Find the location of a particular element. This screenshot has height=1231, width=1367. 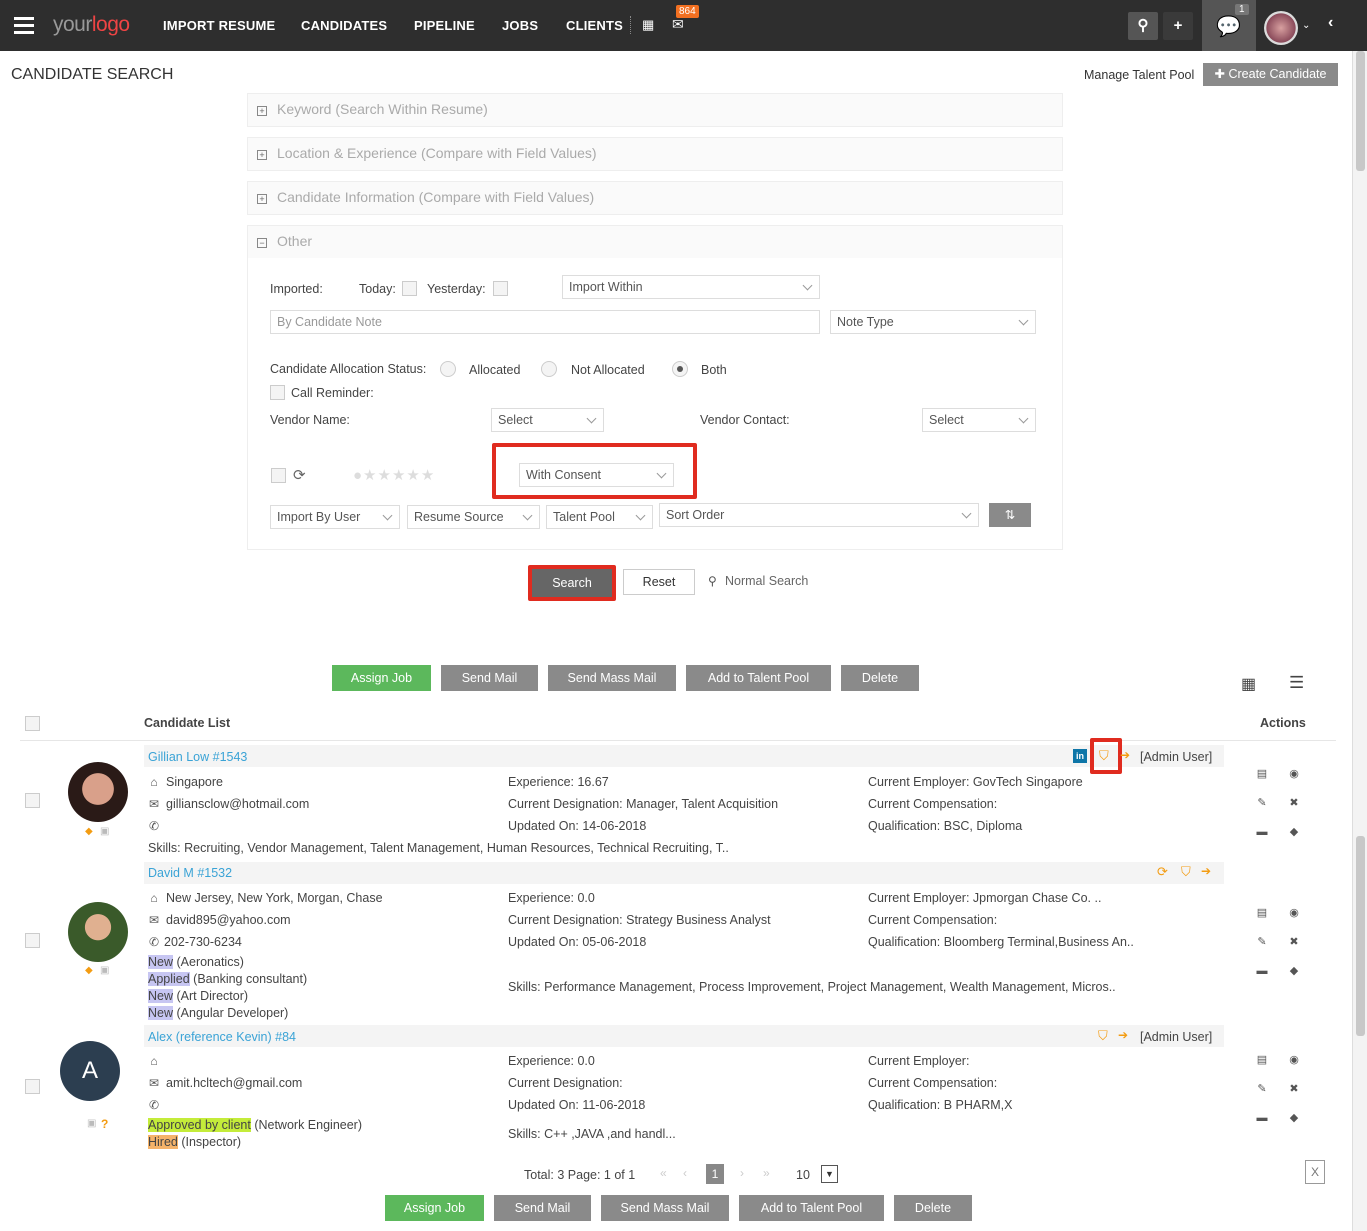

current-page-button: 1 is located at coordinates (715, 1174).